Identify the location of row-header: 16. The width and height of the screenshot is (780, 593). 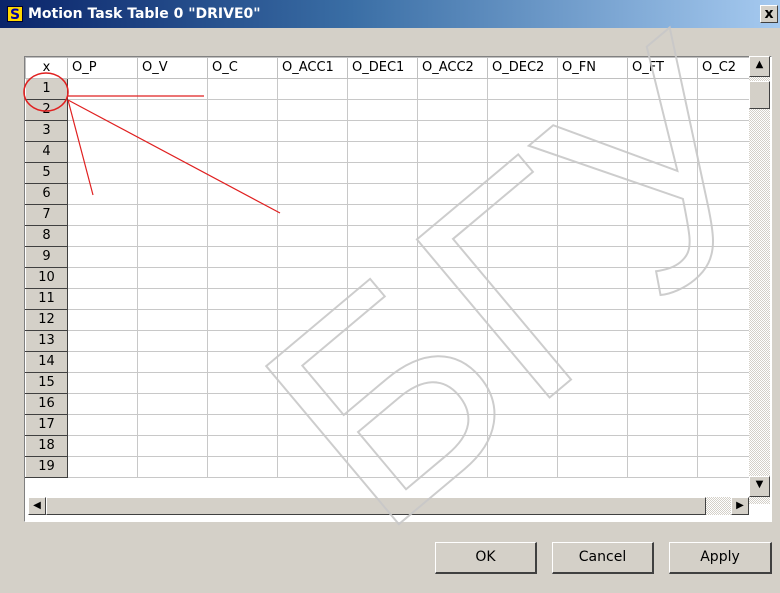
(46, 404).